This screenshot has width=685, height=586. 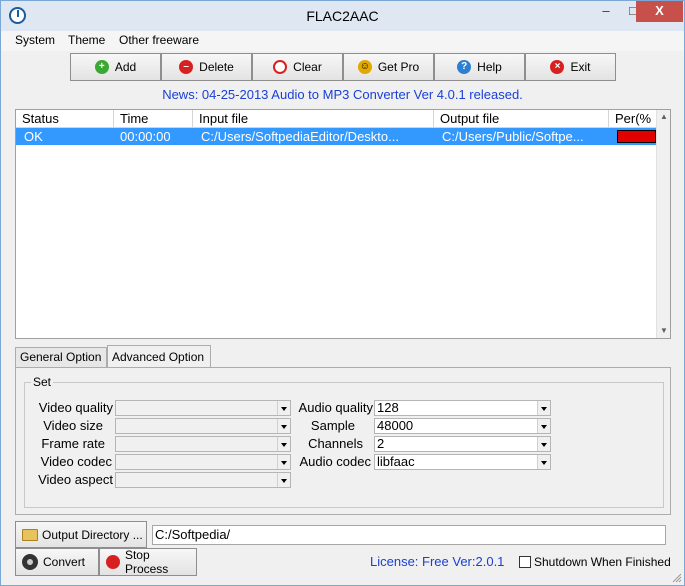 What do you see at coordinates (313, 119) in the screenshot?
I see `column-input-file: Input file` at bounding box center [313, 119].